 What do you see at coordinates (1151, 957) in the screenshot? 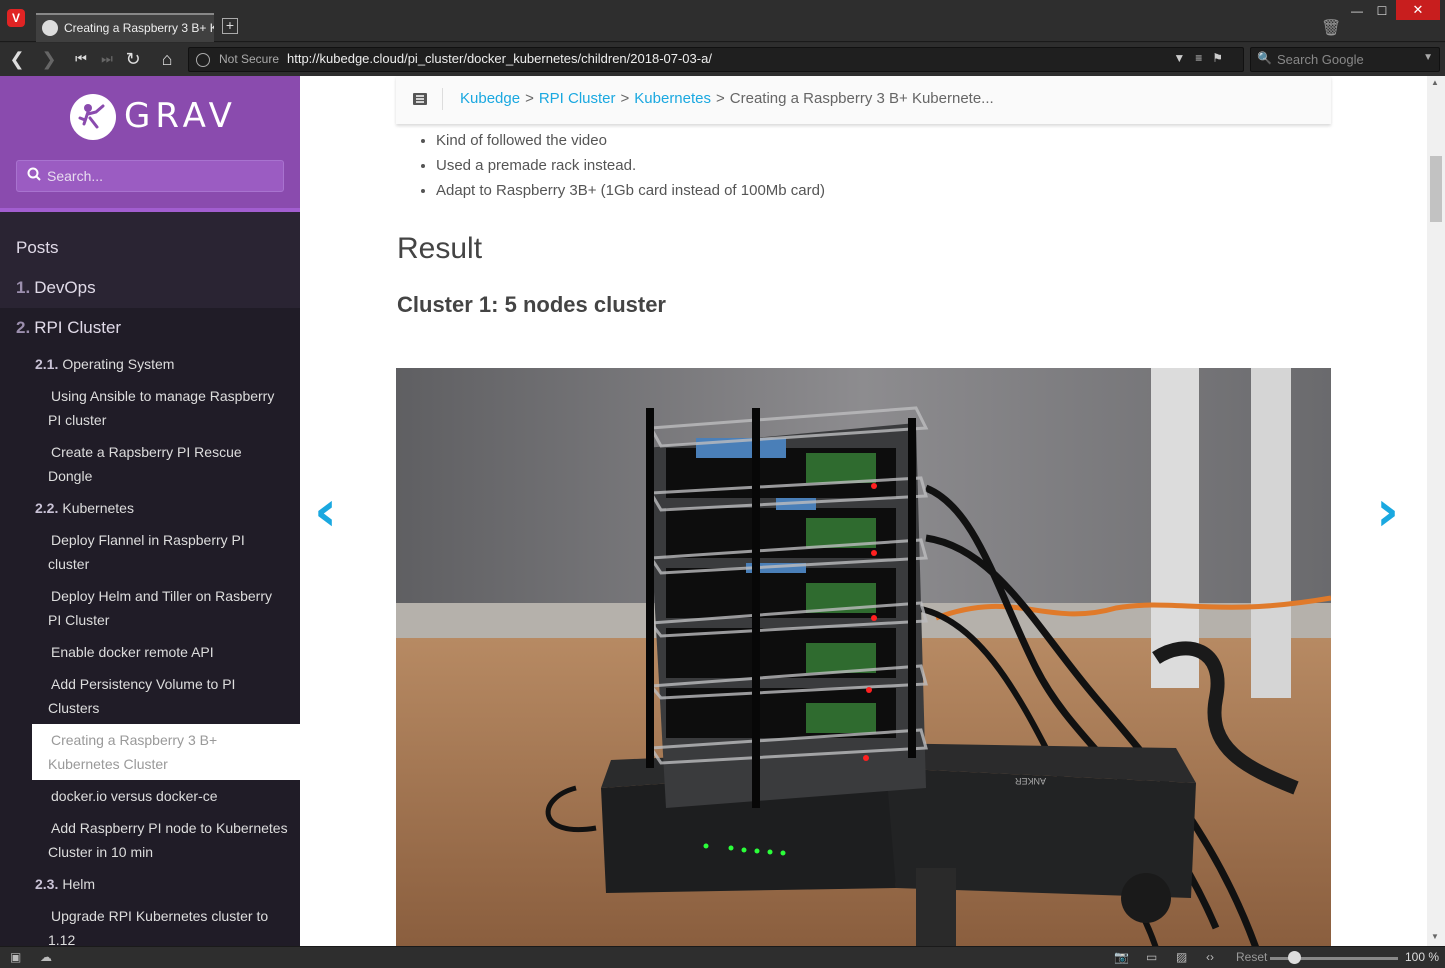
I see `tiling-icon: ▭` at bounding box center [1151, 957].